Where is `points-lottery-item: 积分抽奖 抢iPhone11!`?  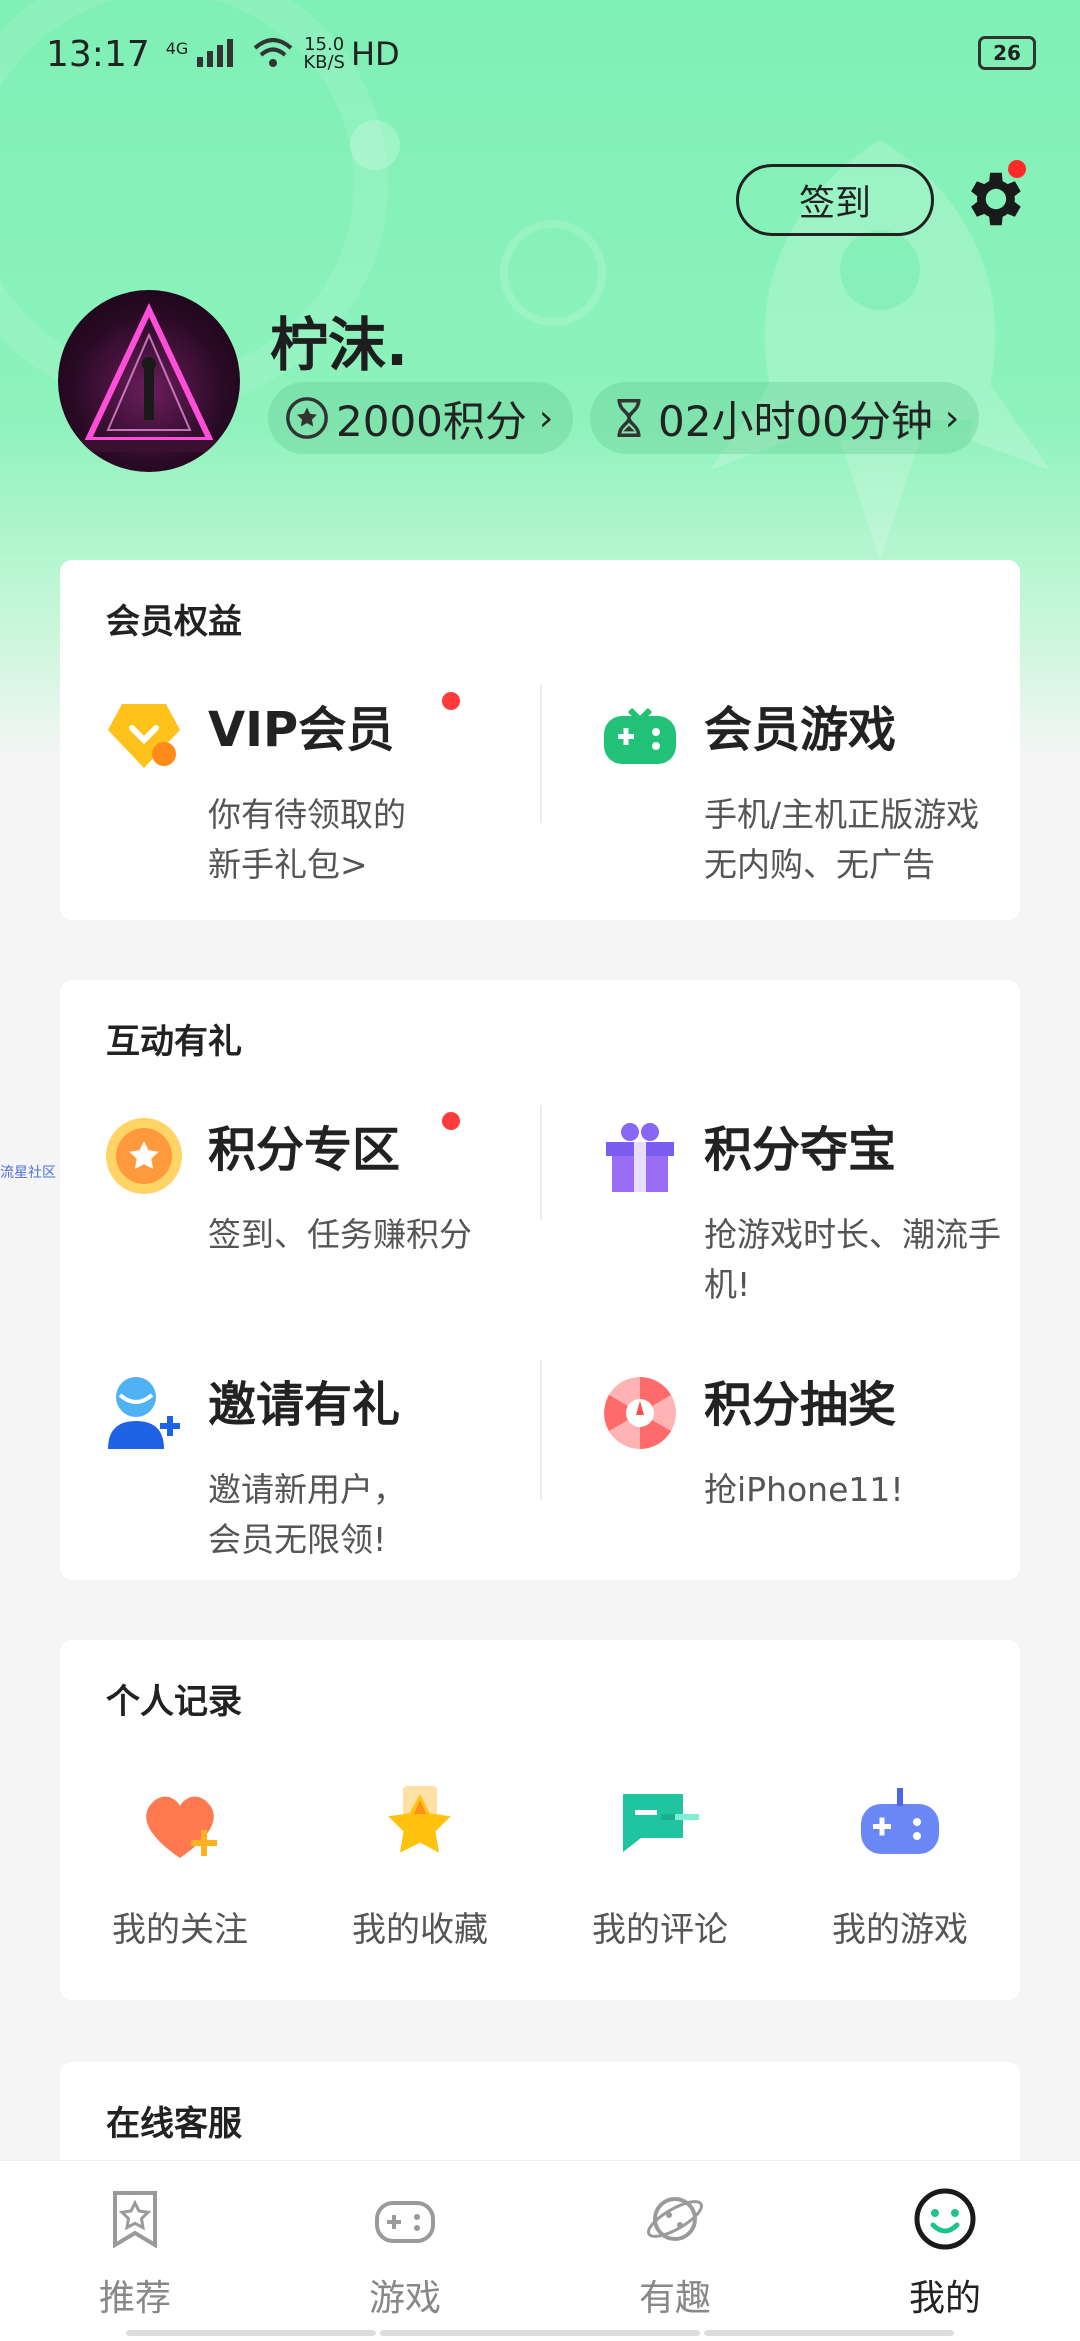
points-lottery-item: 积分抽奖 抢iPhone11! is located at coordinates (810, 1465).